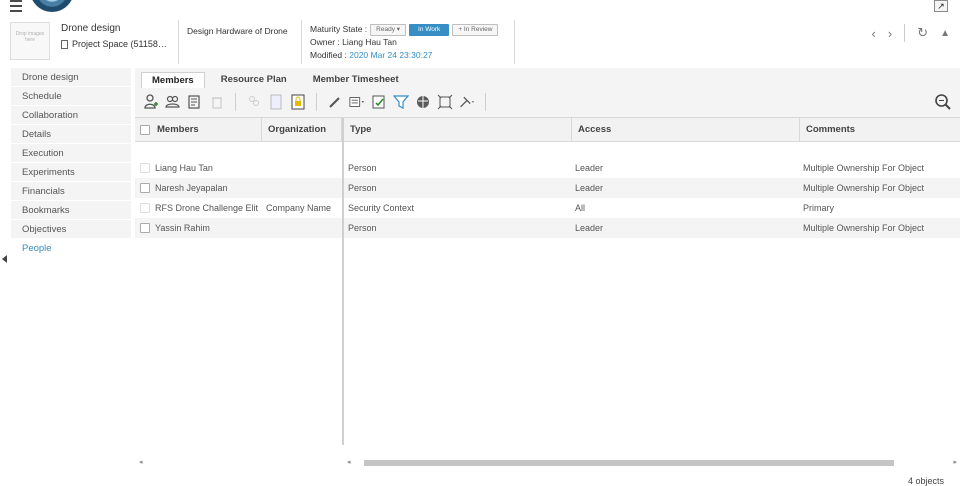 This screenshot has height=486, width=960. What do you see at coordinates (71, 153) in the screenshot?
I see `sidebar-item-execution: Execution` at bounding box center [71, 153].